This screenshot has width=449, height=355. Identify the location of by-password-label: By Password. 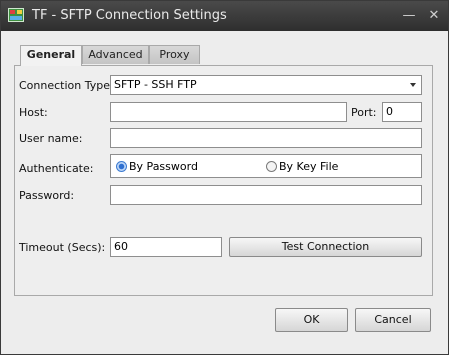
(163, 167).